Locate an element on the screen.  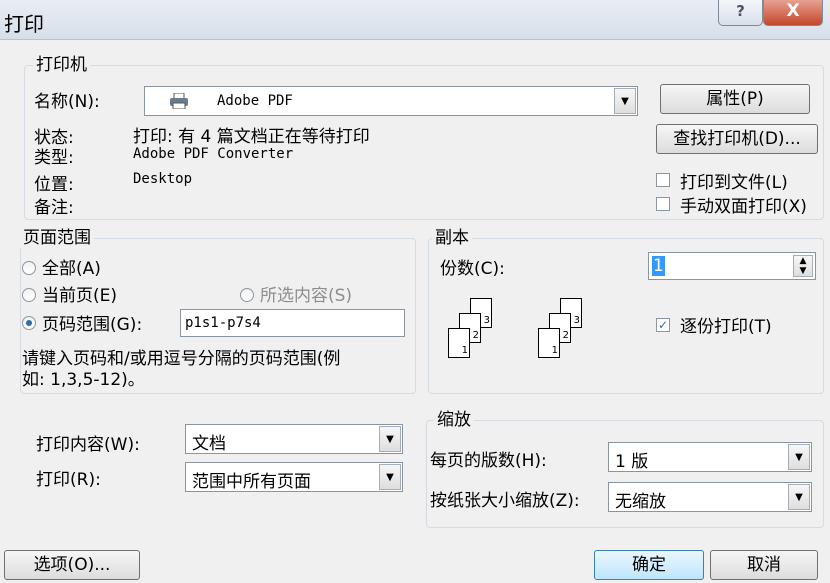
print-what-value: 文档 is located at coordinates (209, 444).